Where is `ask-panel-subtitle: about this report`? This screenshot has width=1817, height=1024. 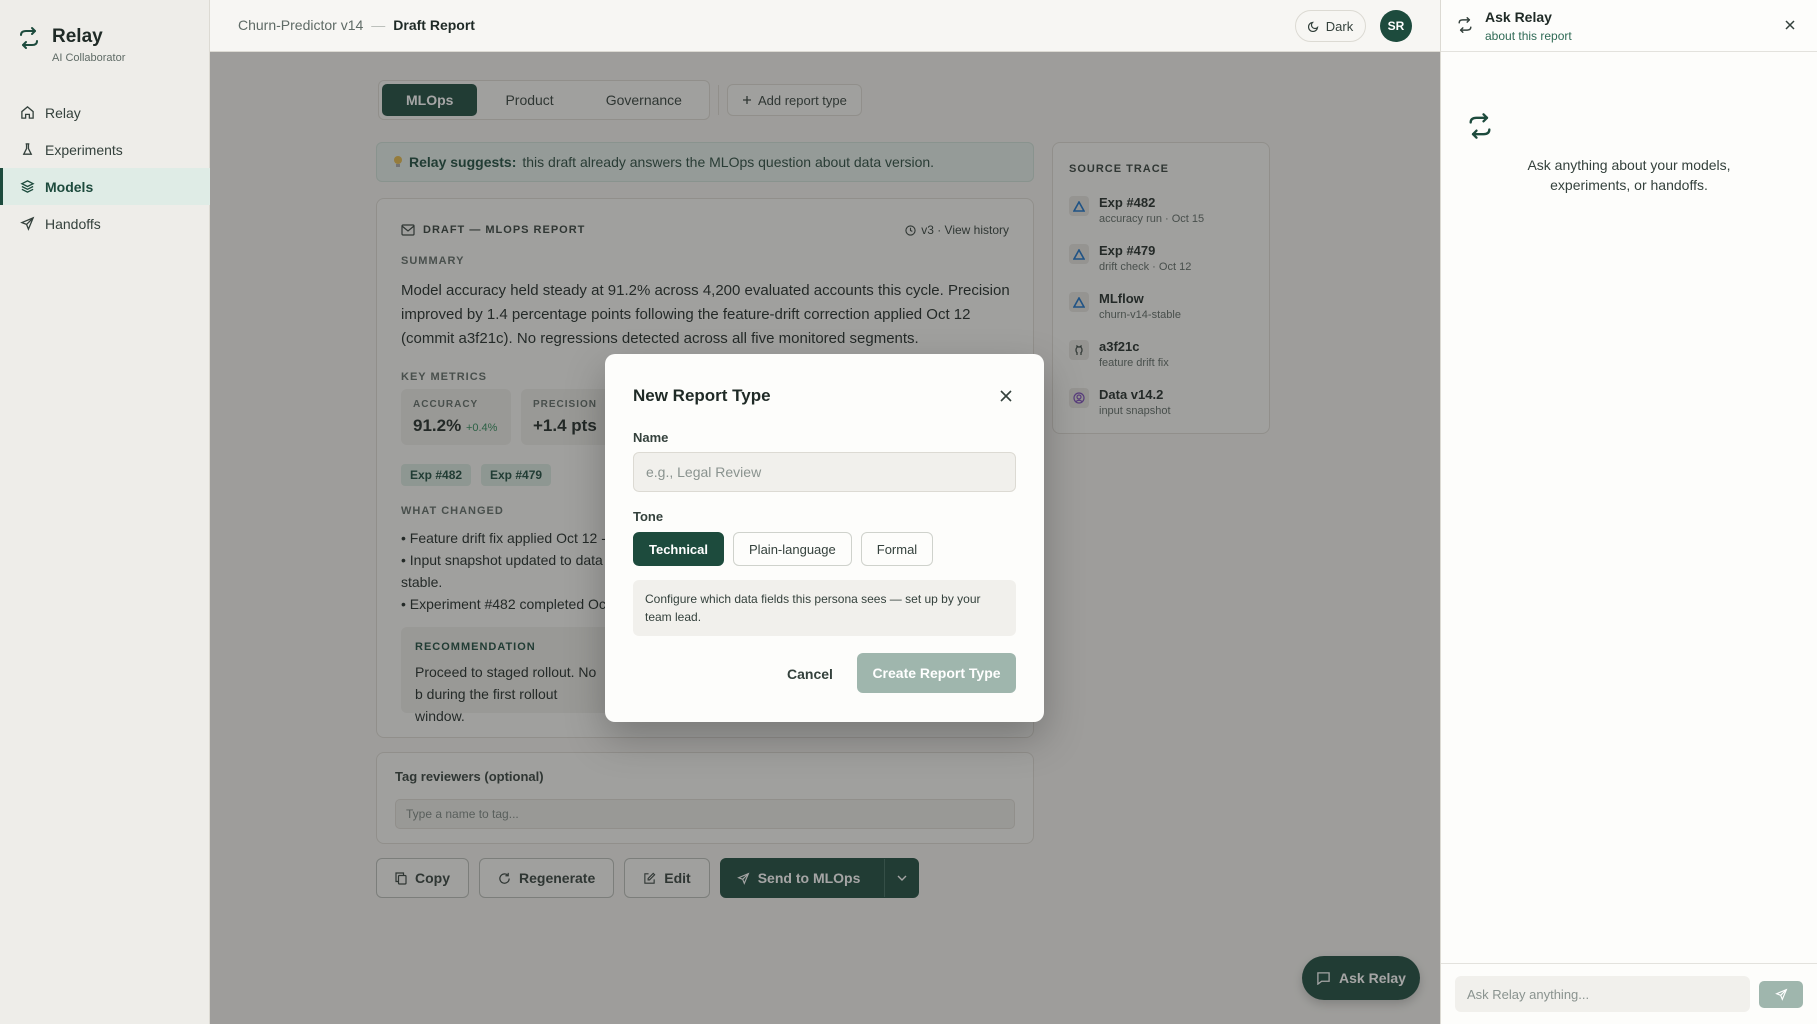 ask-panel-subtitle: about this report is located at coordinates (1528, 36).